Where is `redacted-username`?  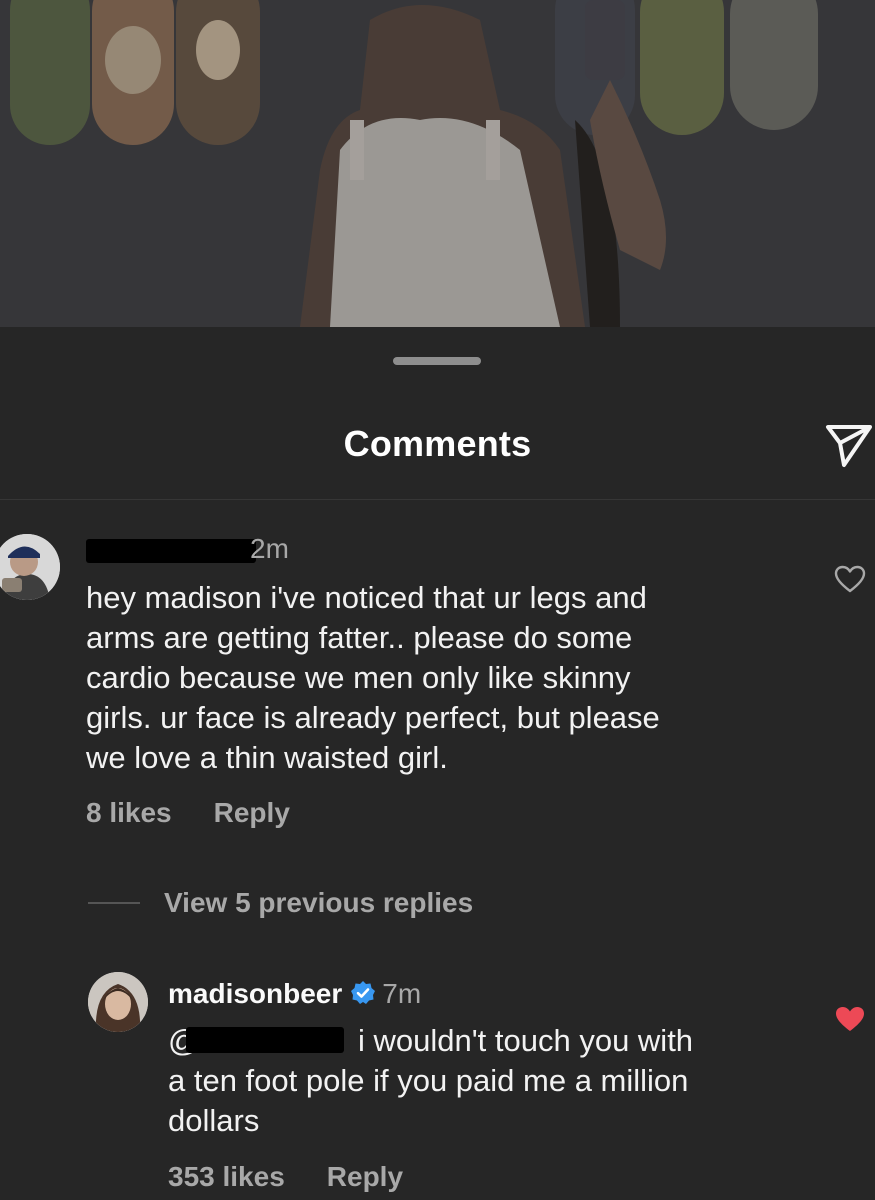 redacted-username is located at coordinates (171, 551).